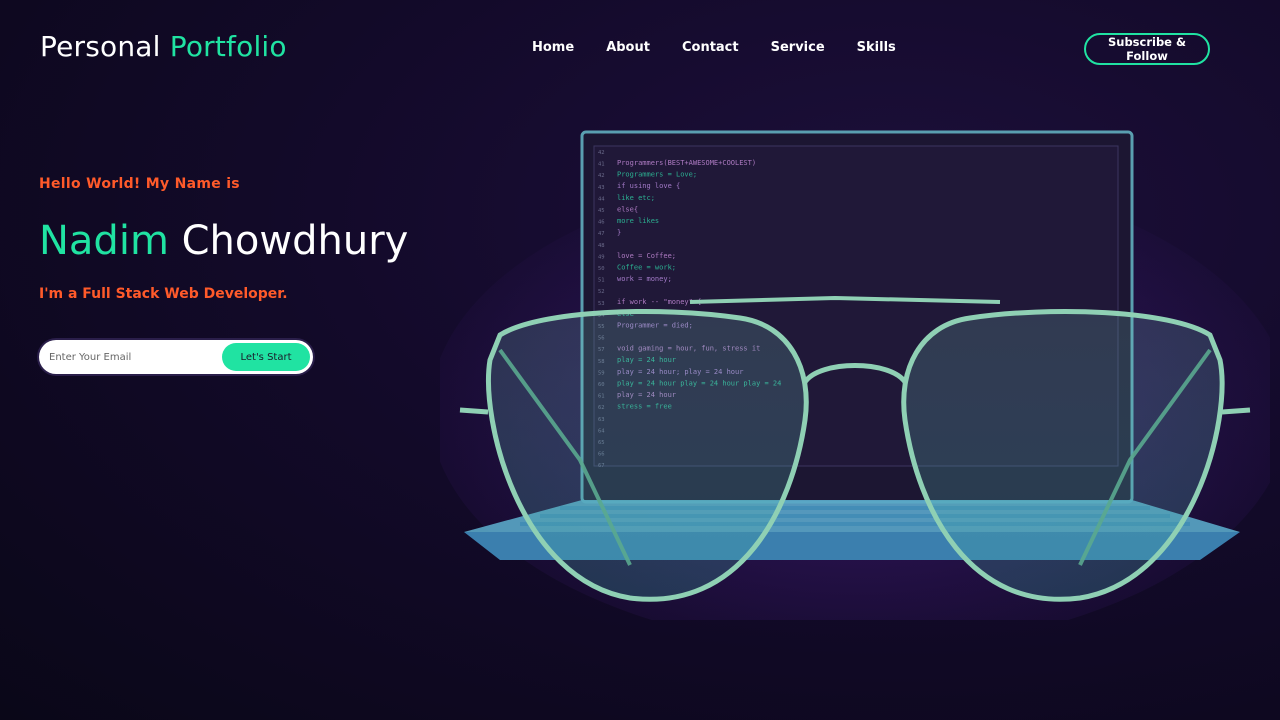  Describe the element at coordinates (644, 279) in the screenshot. I see `code-line: work = money;` at that location.